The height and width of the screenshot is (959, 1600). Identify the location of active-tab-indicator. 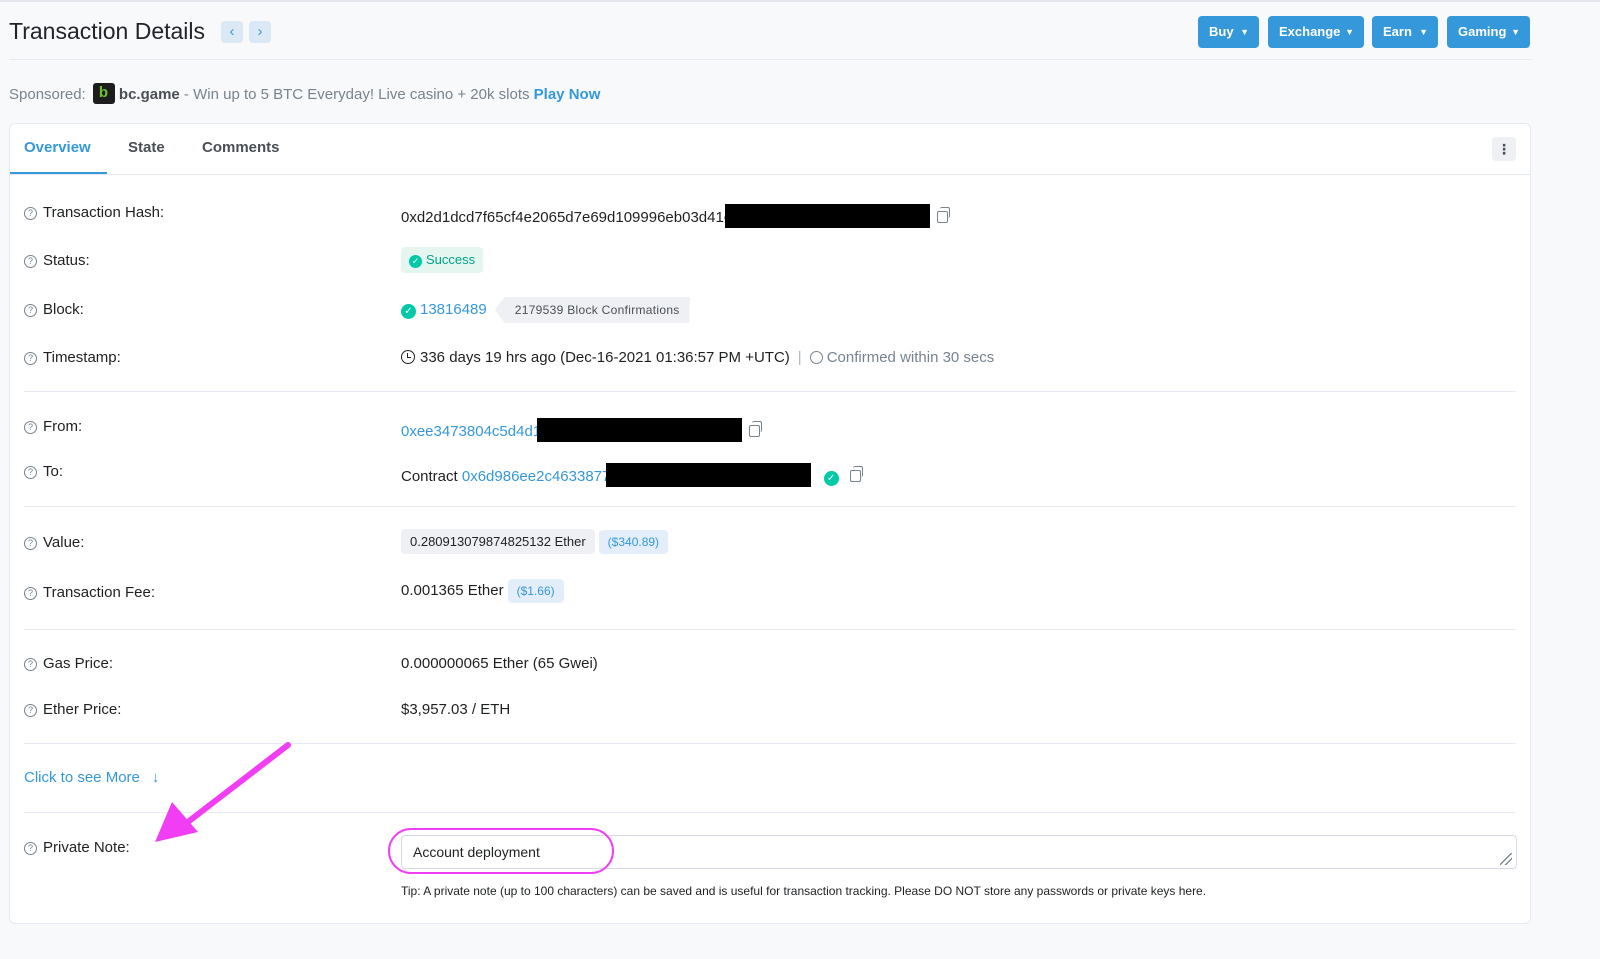
(58, 173).